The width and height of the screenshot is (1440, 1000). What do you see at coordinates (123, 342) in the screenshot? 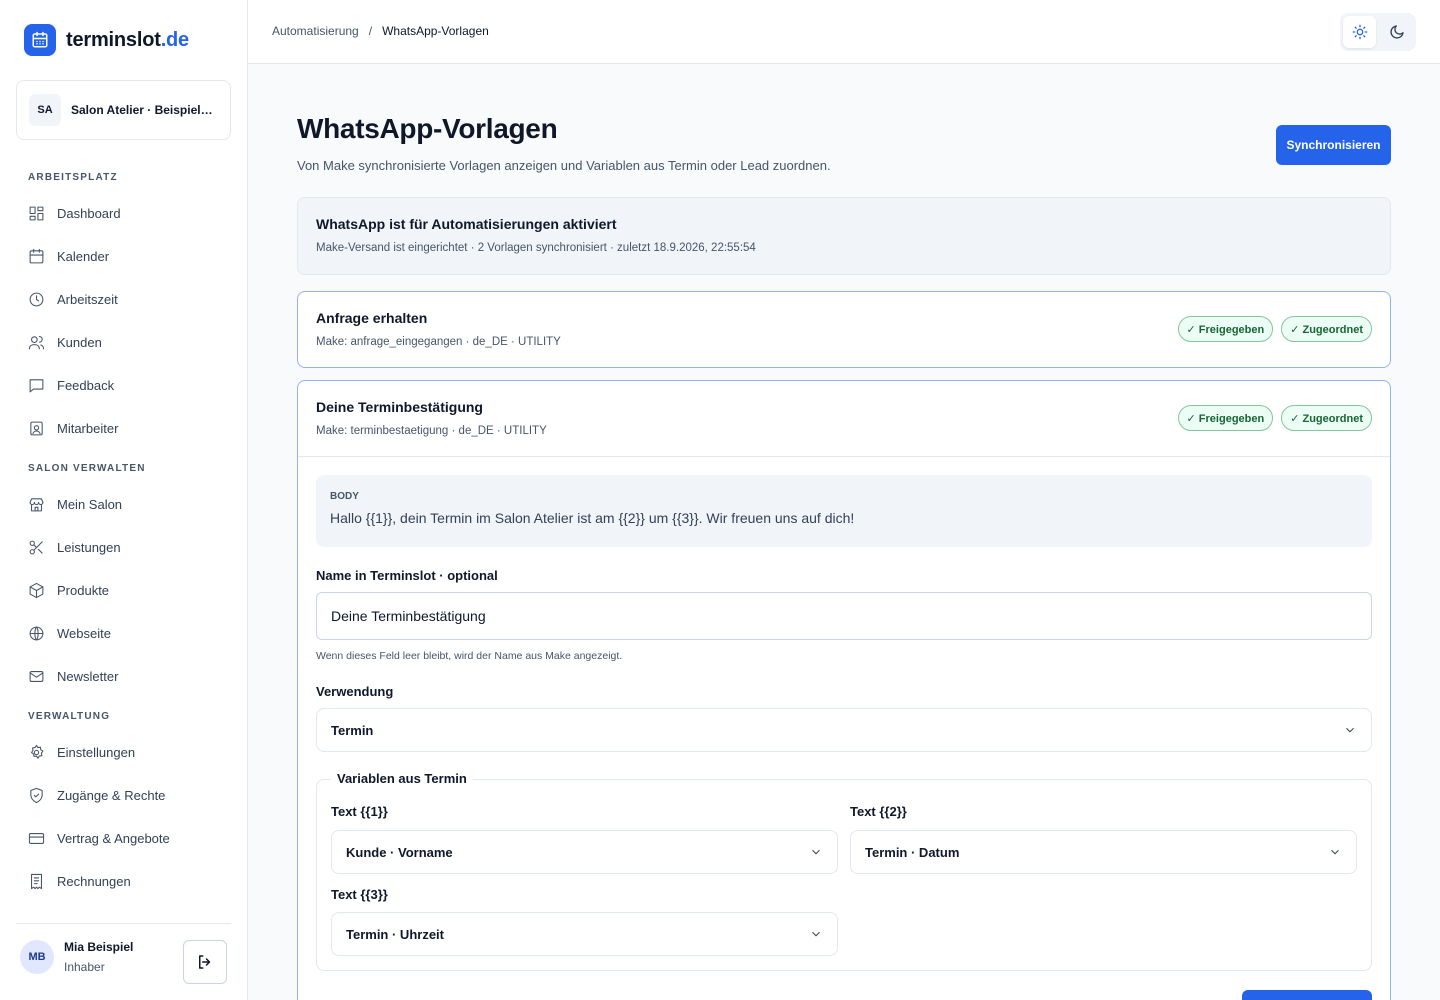
I see `sidebar-item-kunden: Kunden` at bounding box center [123, 342].